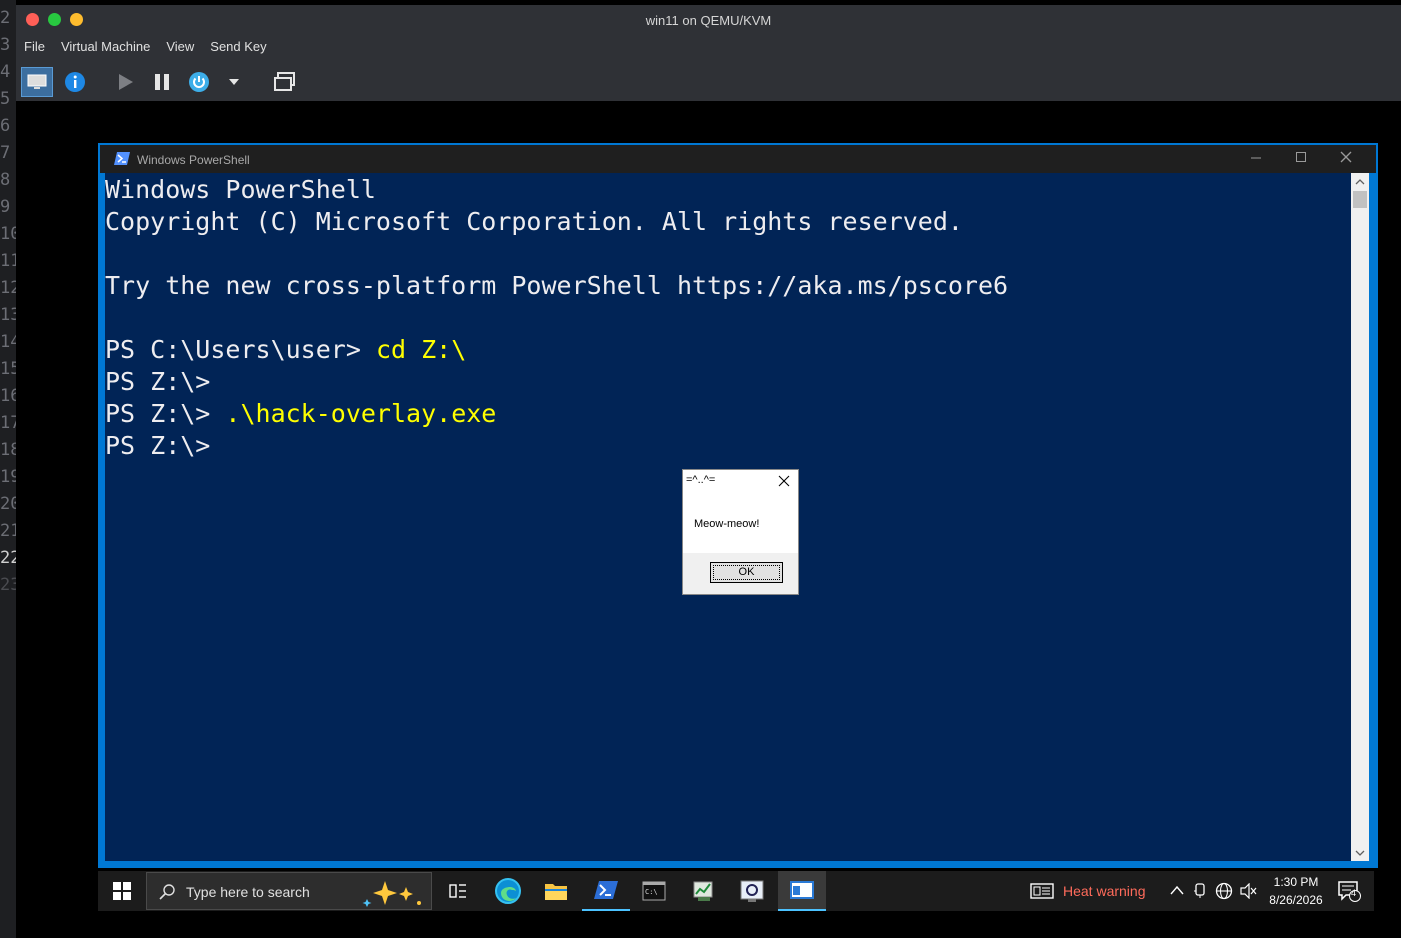 This screenshot has height=938, width=1401. What do you see at coordinates (5, 18) in the screenshot?
I see `line-number: 2` at bounding box center [5, 18].